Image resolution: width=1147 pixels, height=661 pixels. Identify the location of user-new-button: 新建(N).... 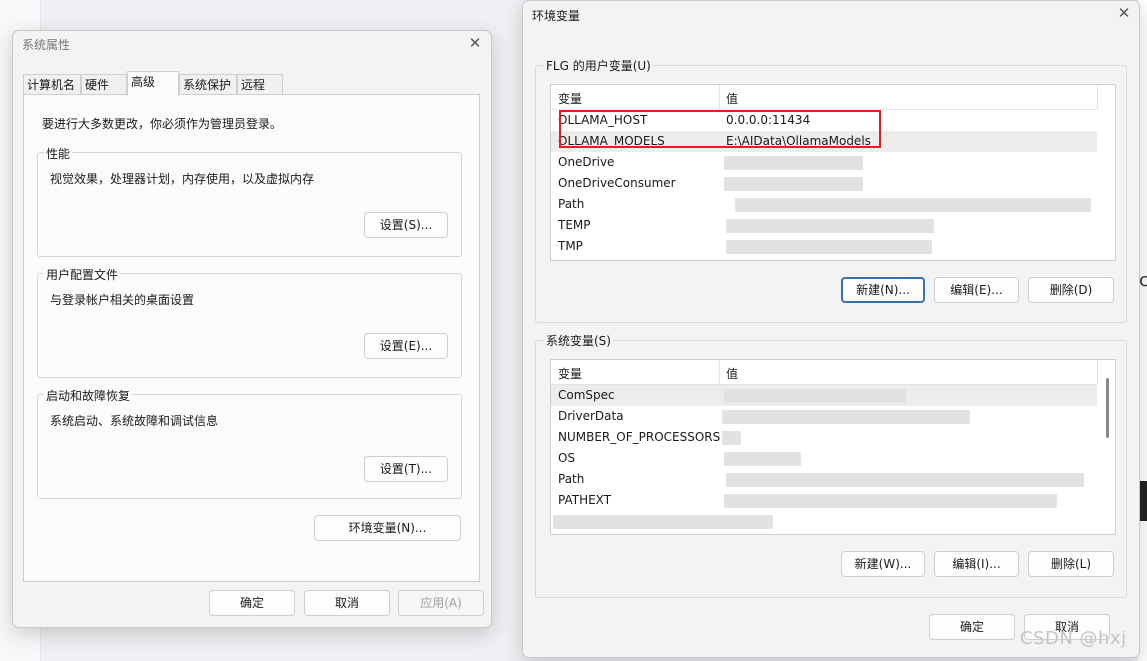
(883, 290).